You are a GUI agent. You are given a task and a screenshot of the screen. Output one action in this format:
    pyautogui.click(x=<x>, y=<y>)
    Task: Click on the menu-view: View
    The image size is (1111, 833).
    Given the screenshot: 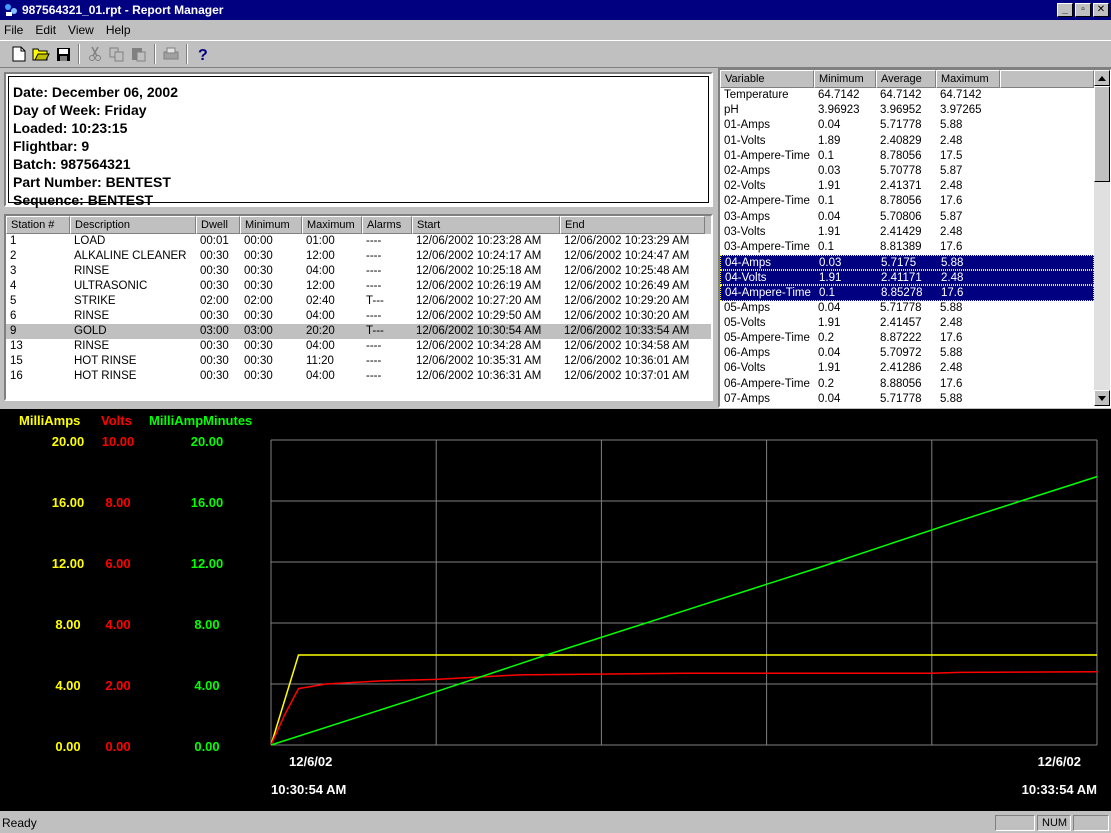 What is the action you would take?
    pyautogui.click(x=81, y=30)
    